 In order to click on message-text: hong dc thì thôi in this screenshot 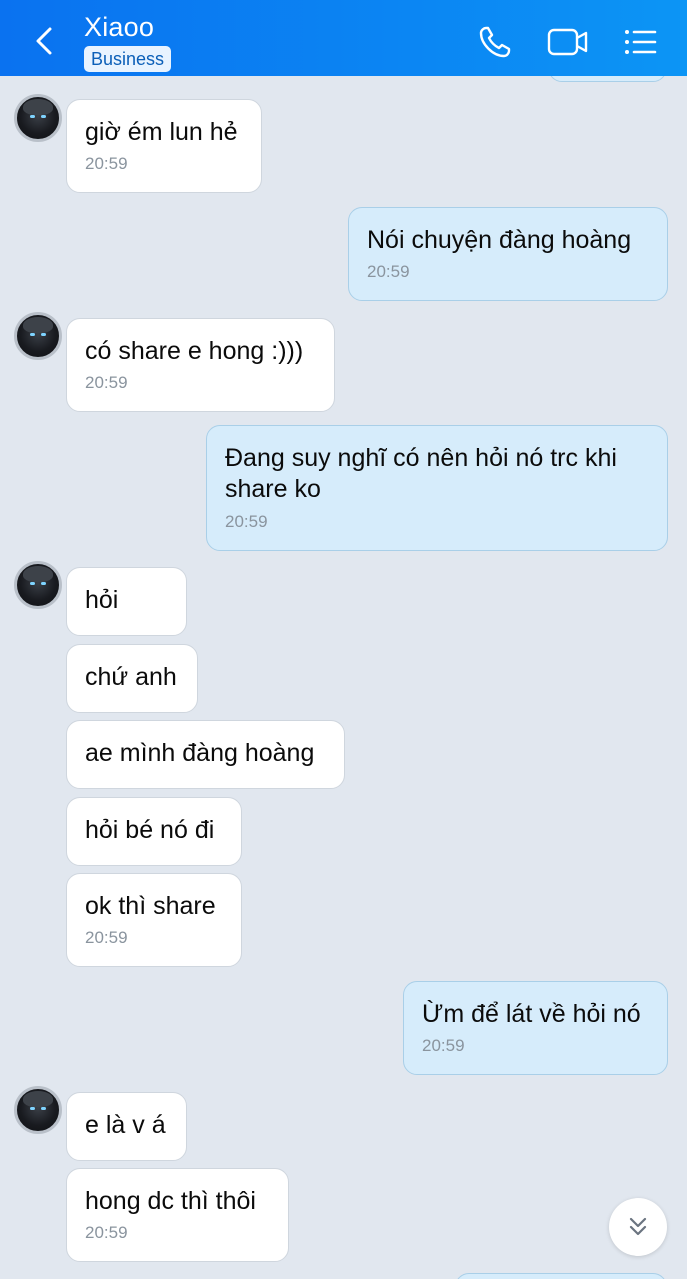, I will do `click(170, 1201)`.